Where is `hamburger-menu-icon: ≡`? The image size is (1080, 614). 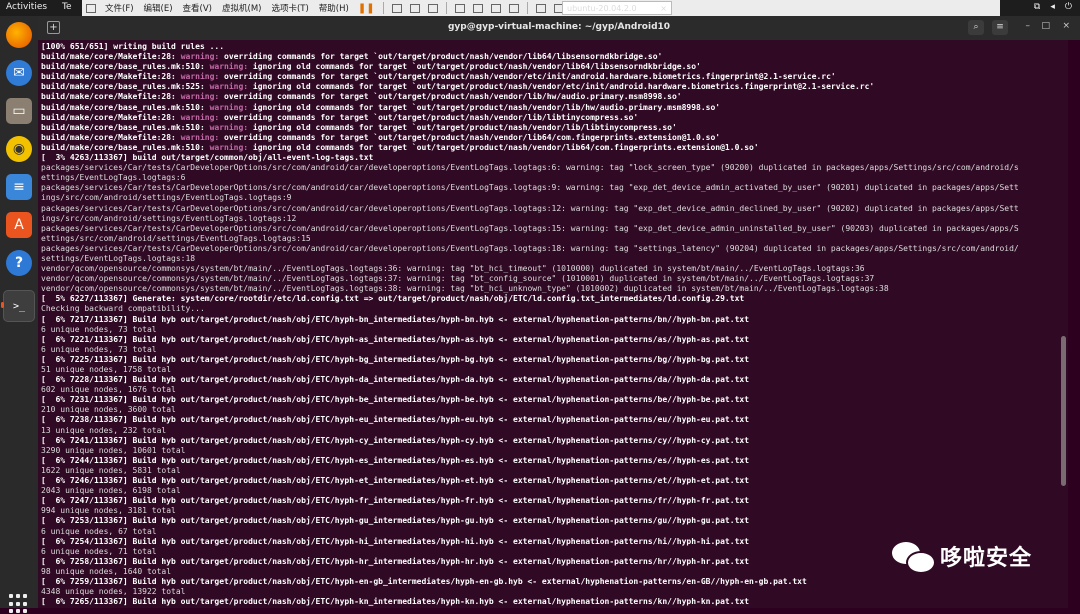
hamburger-menu-icon: ≡ is located at coordinates (1000, 27).